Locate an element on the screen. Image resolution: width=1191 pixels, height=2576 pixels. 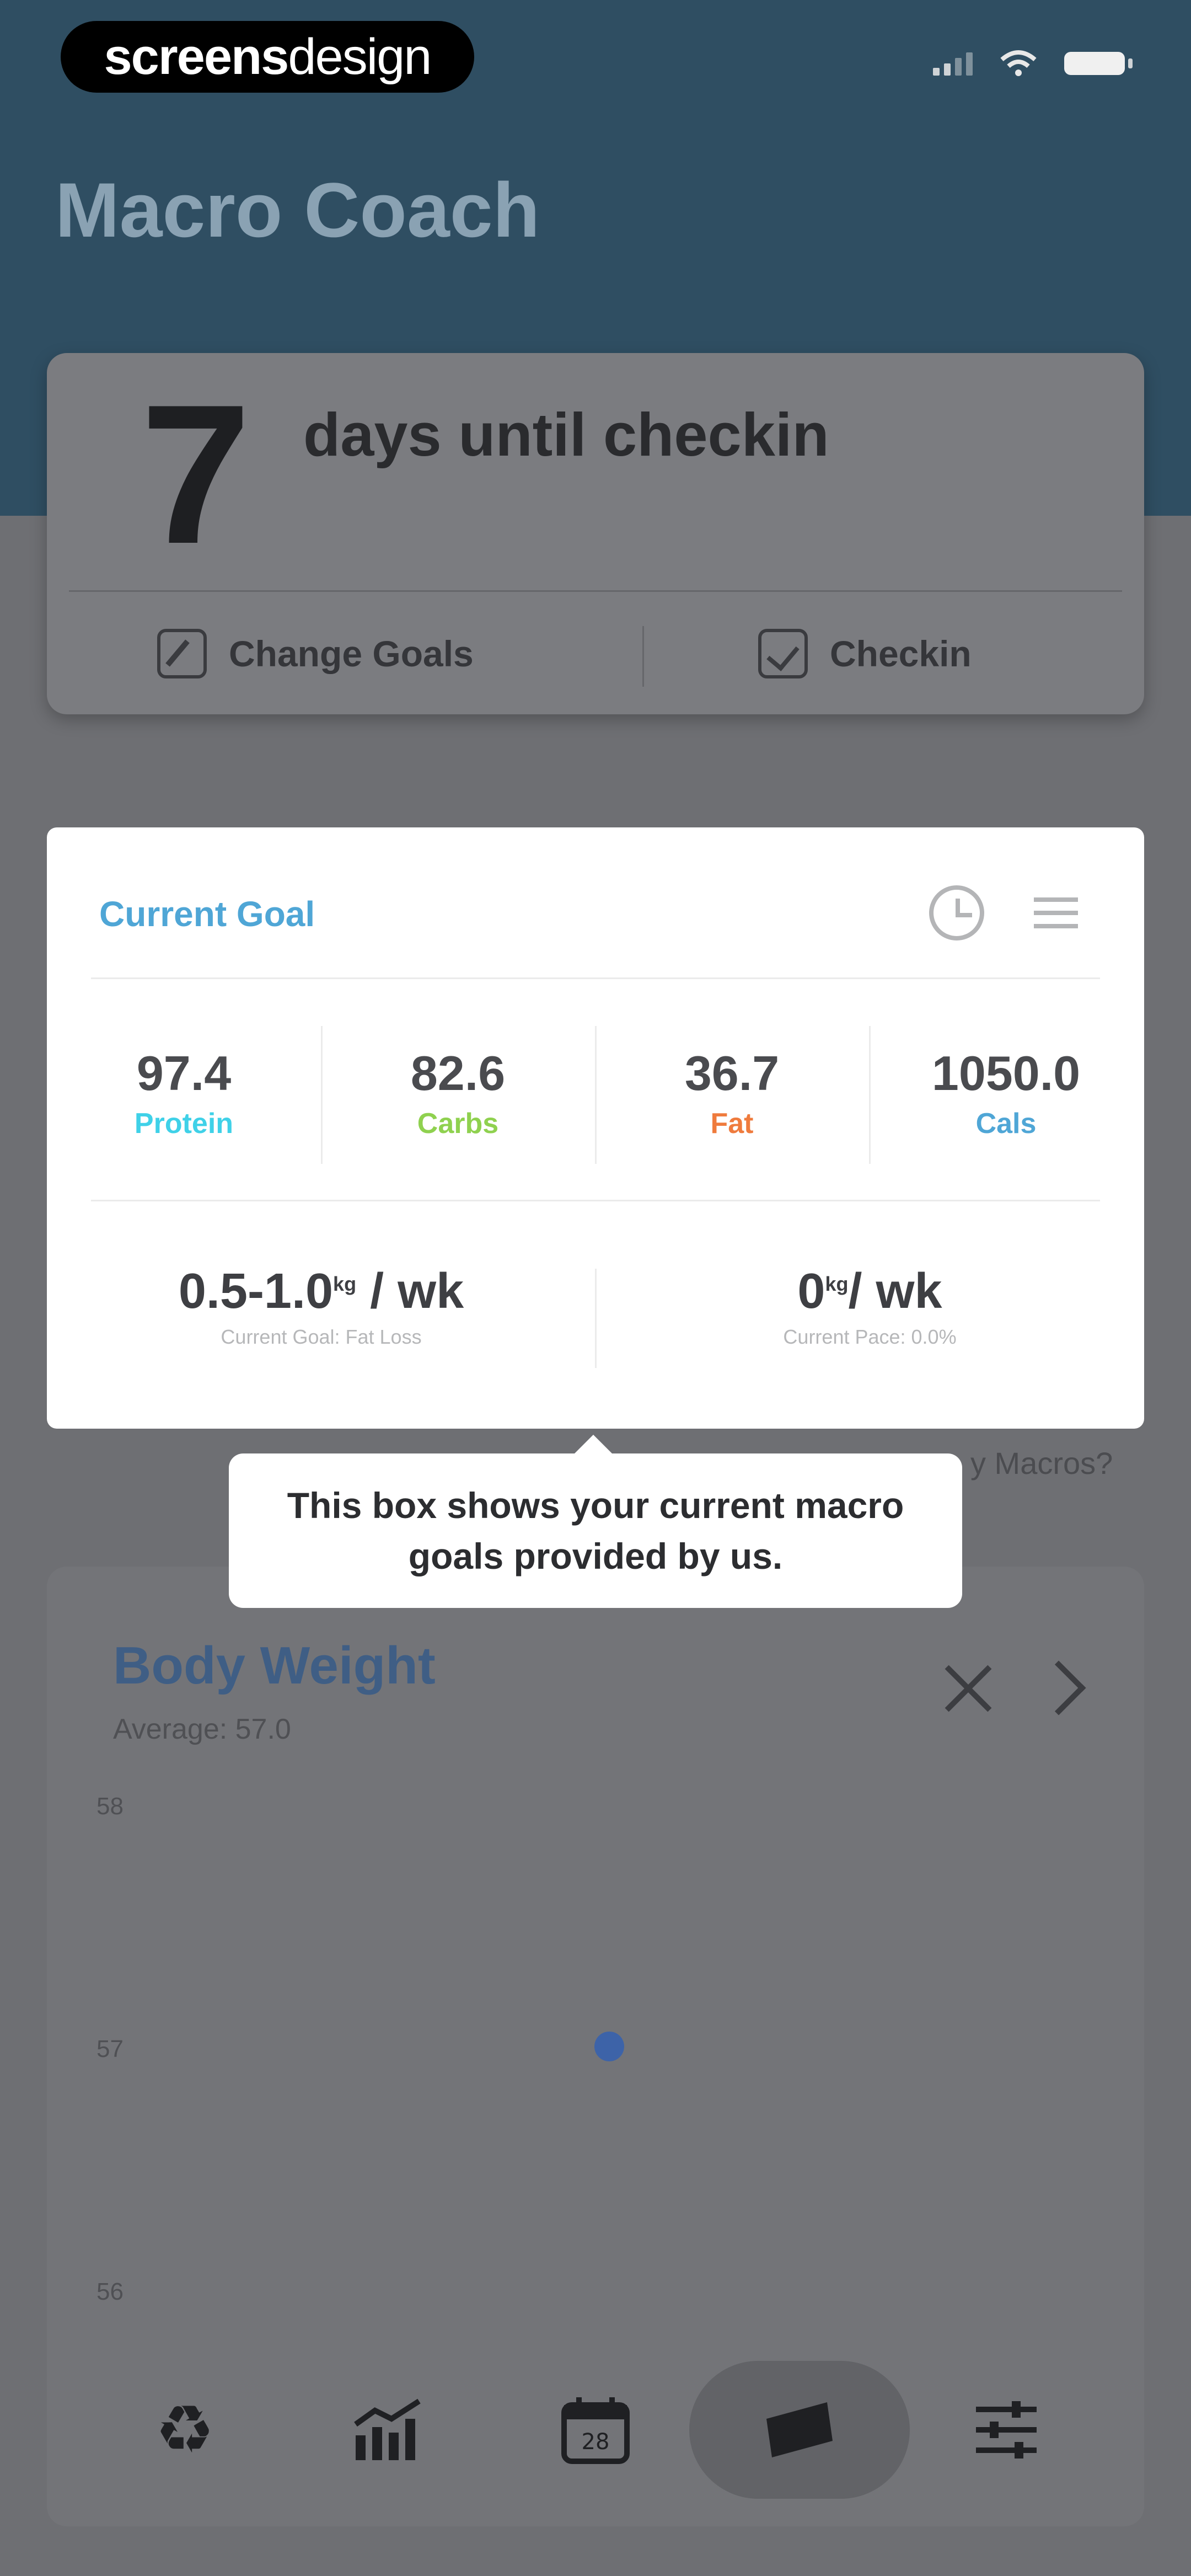
signal-icon is located at coordinates (953, 63).